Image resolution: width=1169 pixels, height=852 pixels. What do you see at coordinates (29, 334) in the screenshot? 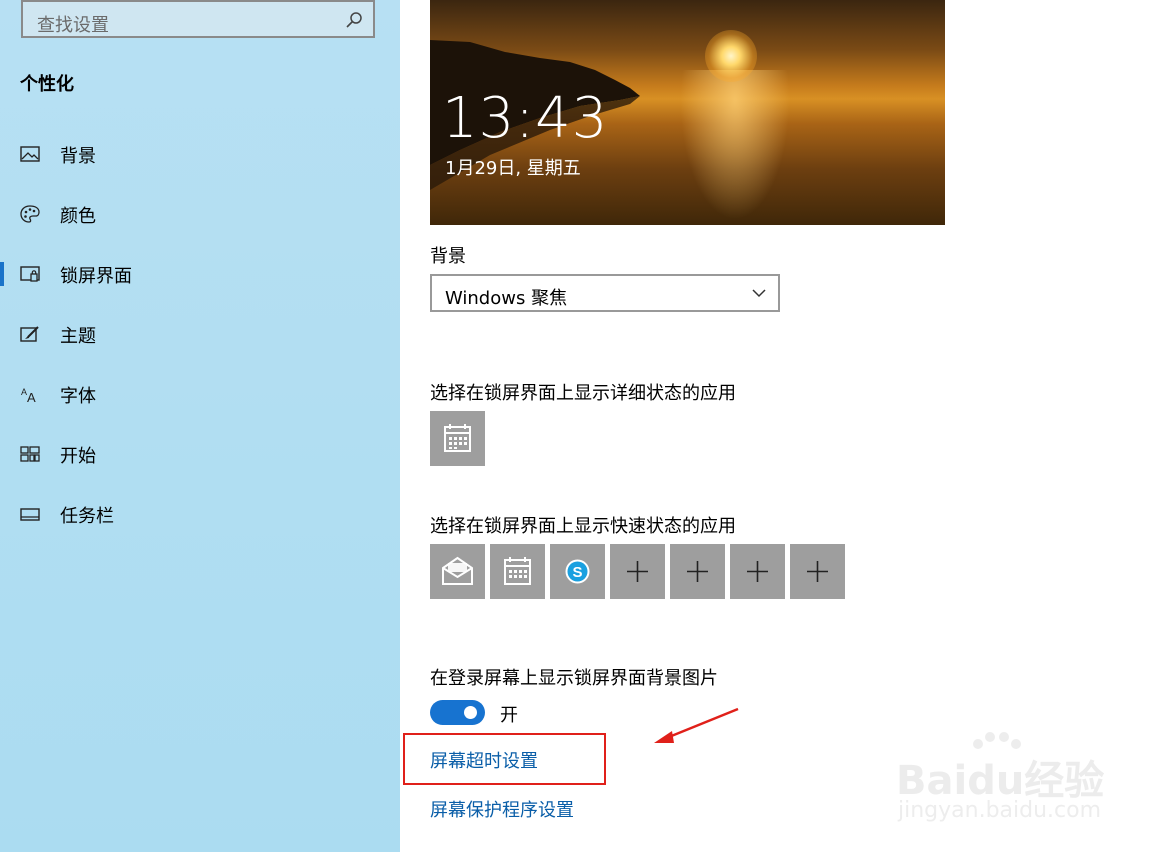
I see `theme-brush-icon` at bounding box center [29, 334].